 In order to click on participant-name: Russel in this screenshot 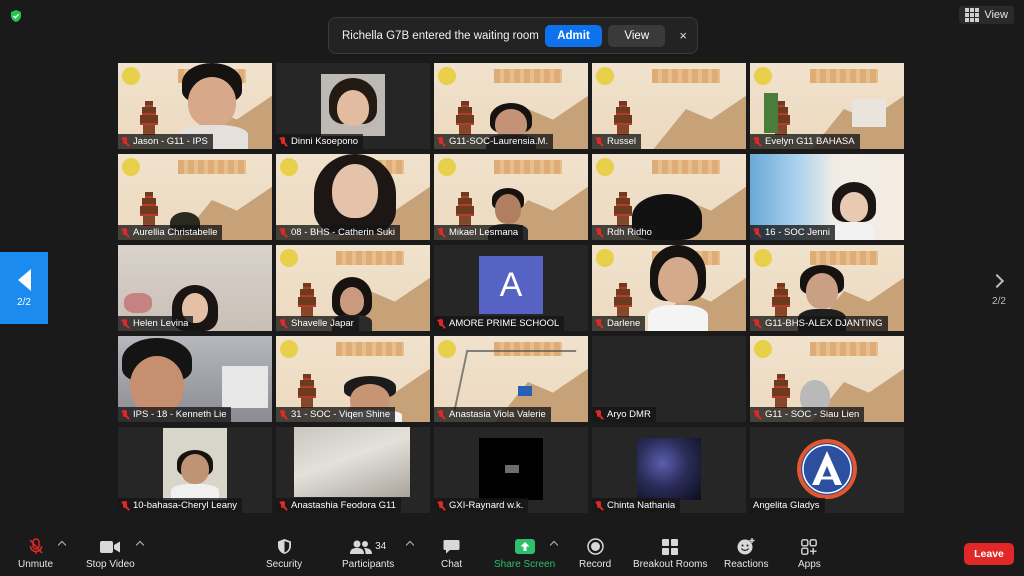, I will do `click(622, 141)`.